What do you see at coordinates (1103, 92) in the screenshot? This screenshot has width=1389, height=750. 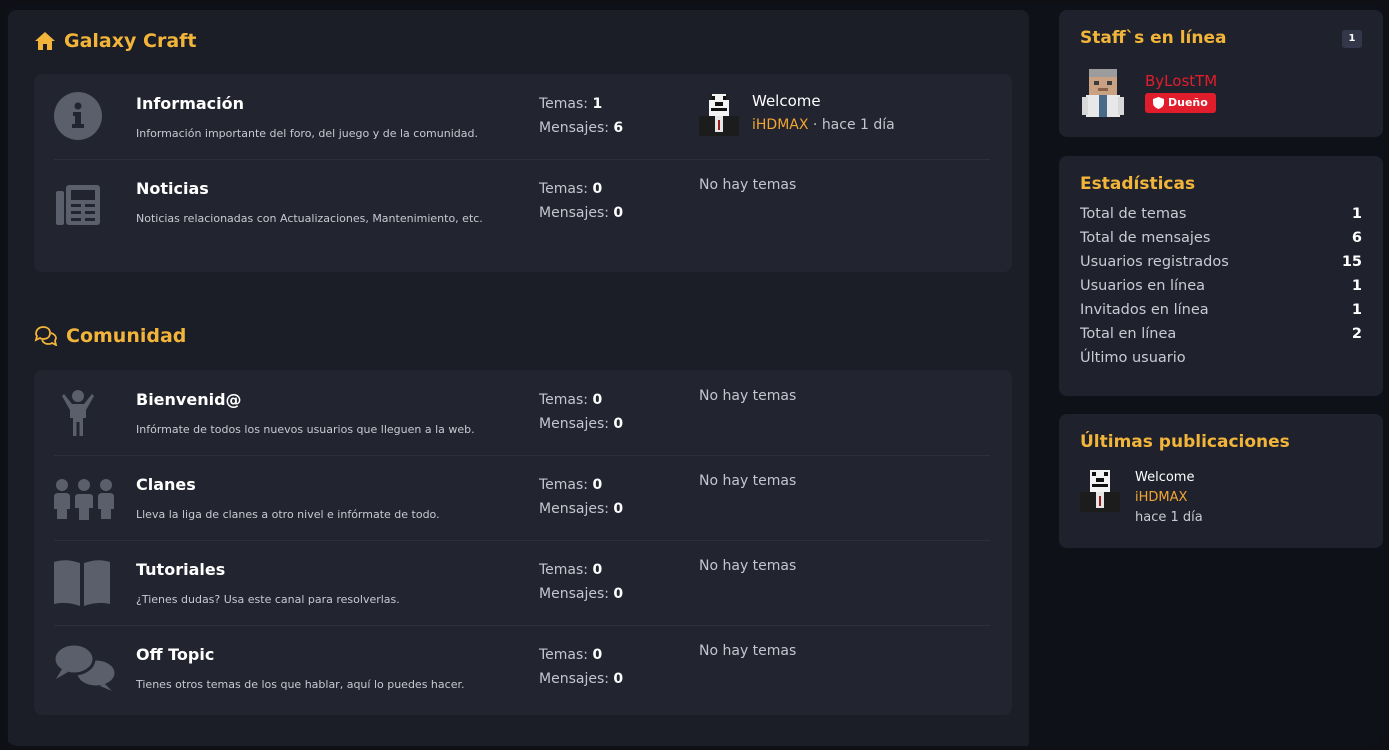 I see `staff-avatar` at bounding box center [1103, 92].